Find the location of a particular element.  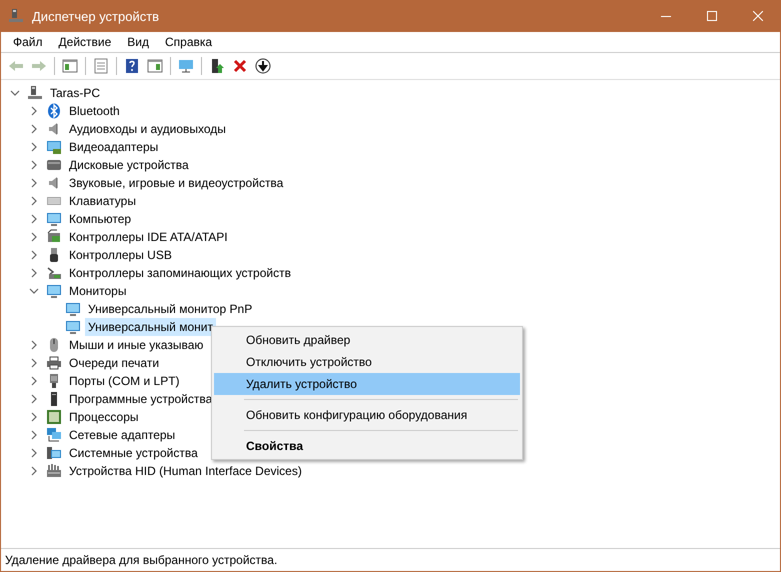

help-icon is located at coordinates (132, 66).